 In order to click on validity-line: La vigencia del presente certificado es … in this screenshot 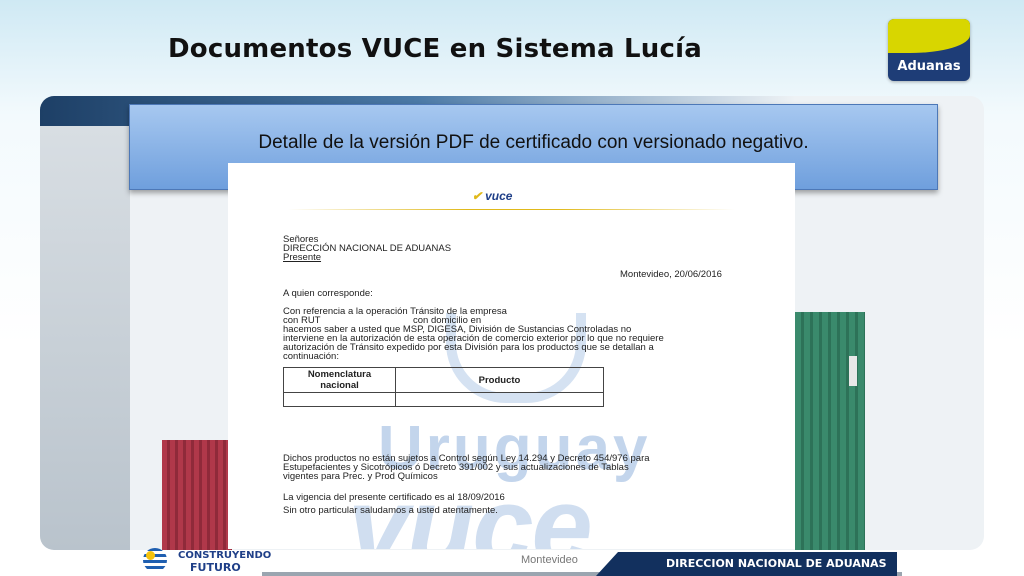, I will do `click(394, 497)`.